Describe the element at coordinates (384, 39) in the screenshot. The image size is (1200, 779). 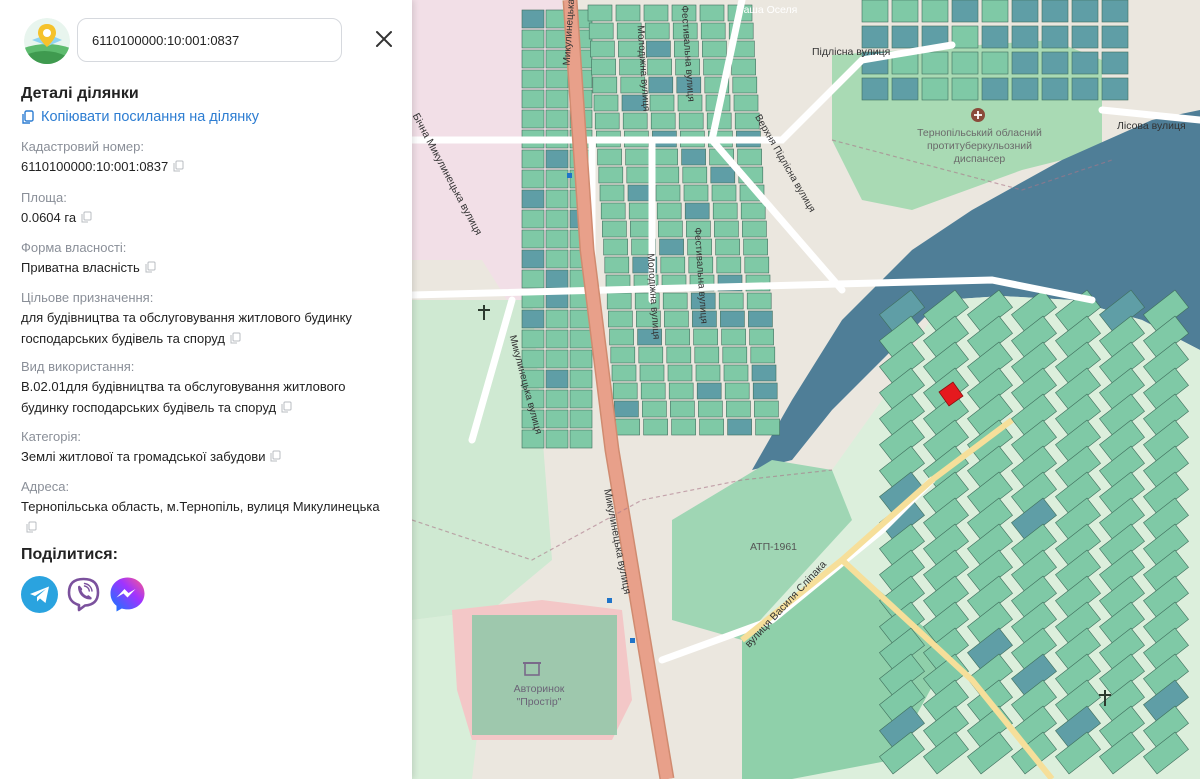
I see `close-button` at that location.